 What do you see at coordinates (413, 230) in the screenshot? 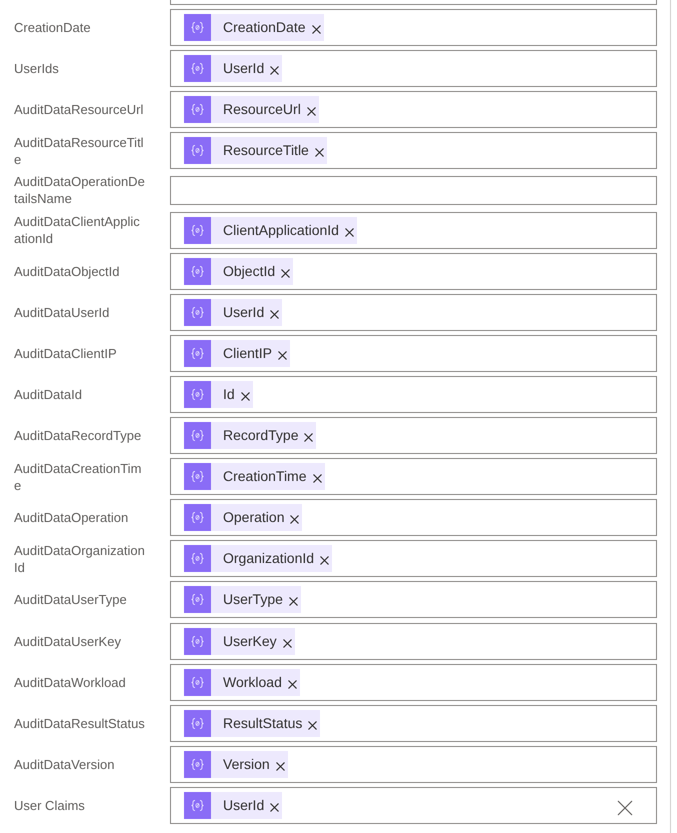
I see `input-field: ClientApplicationId` at bounding box center [413, 230].